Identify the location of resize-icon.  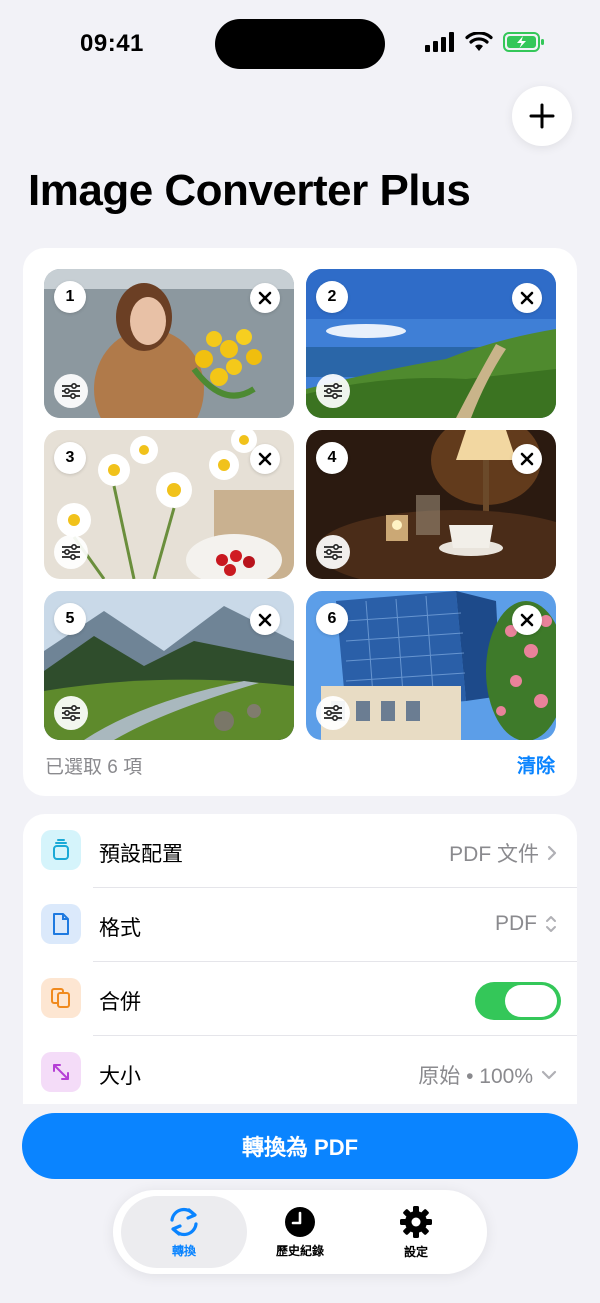
(61, 1072).